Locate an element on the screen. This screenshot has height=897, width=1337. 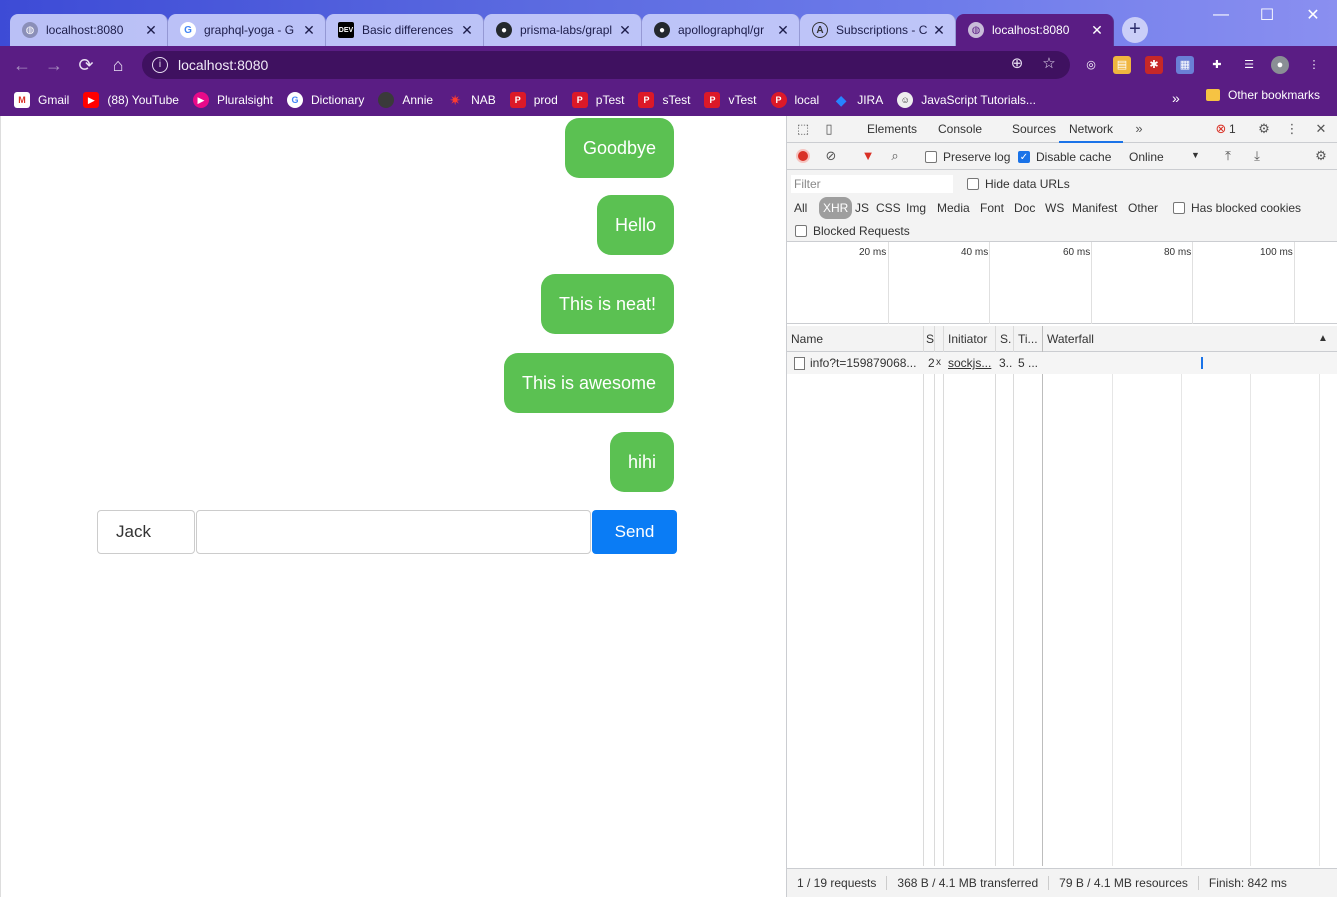
type-js: JS is located at coordinates (862, 208).